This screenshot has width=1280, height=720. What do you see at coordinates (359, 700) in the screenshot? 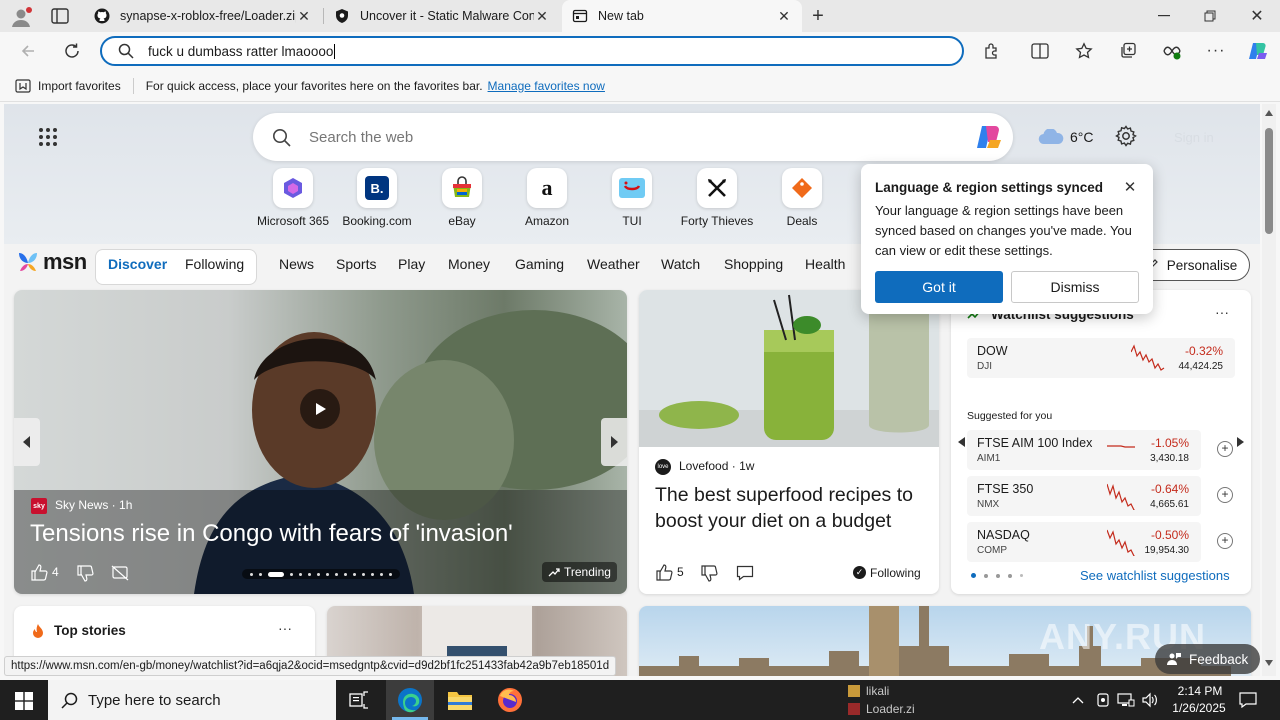
I see `task-view-icon` at bounding box center [359, 700].